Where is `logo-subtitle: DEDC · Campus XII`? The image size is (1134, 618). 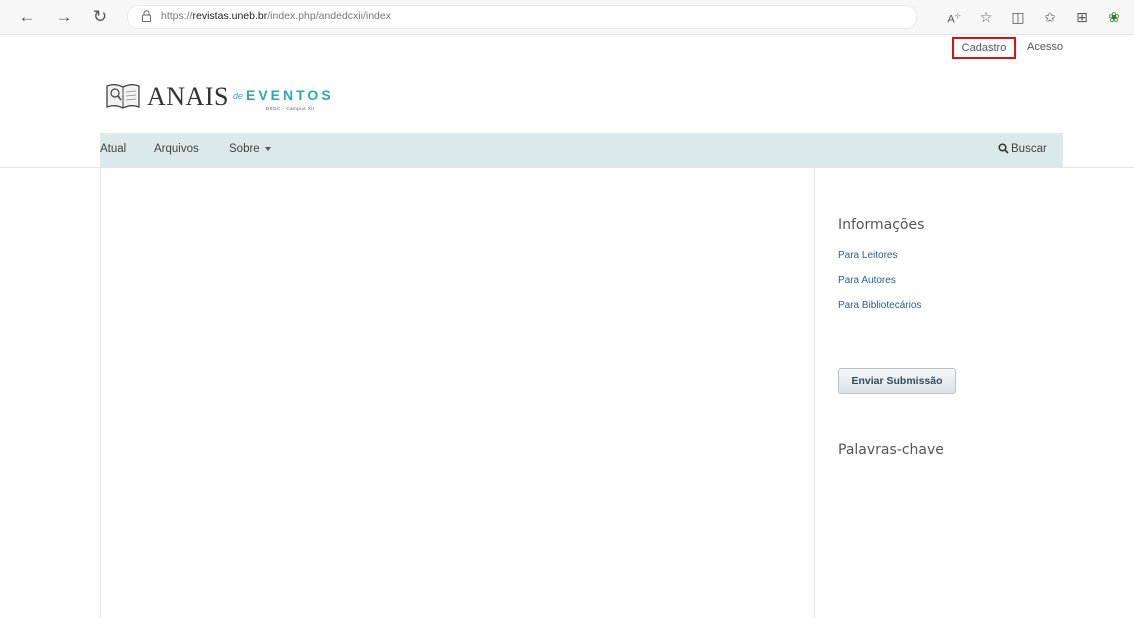 logo-subtitle: DEDC · Campus XII is located at coordinates (290, 108).